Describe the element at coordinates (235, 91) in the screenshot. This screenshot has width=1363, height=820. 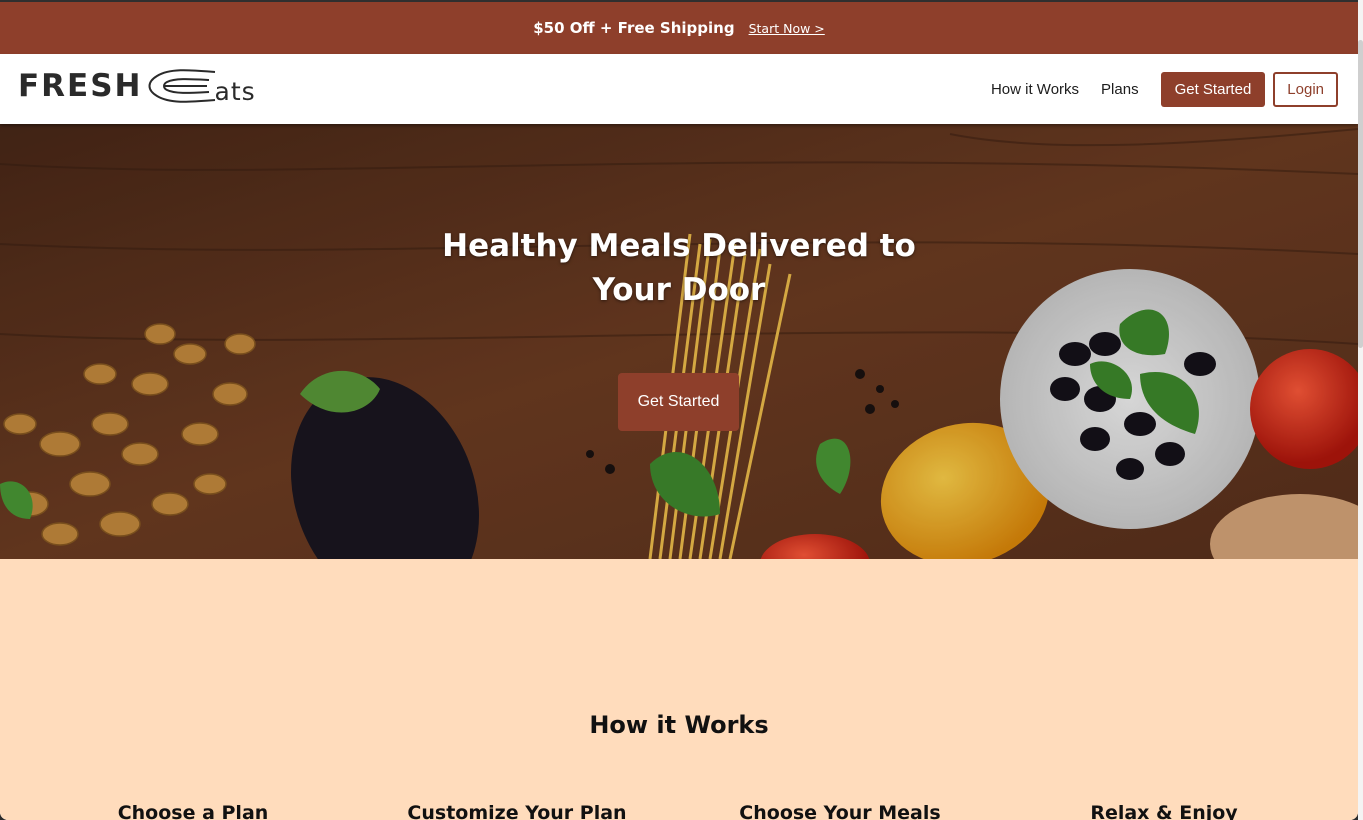
I see `logo-ats-text: ats` at that location.